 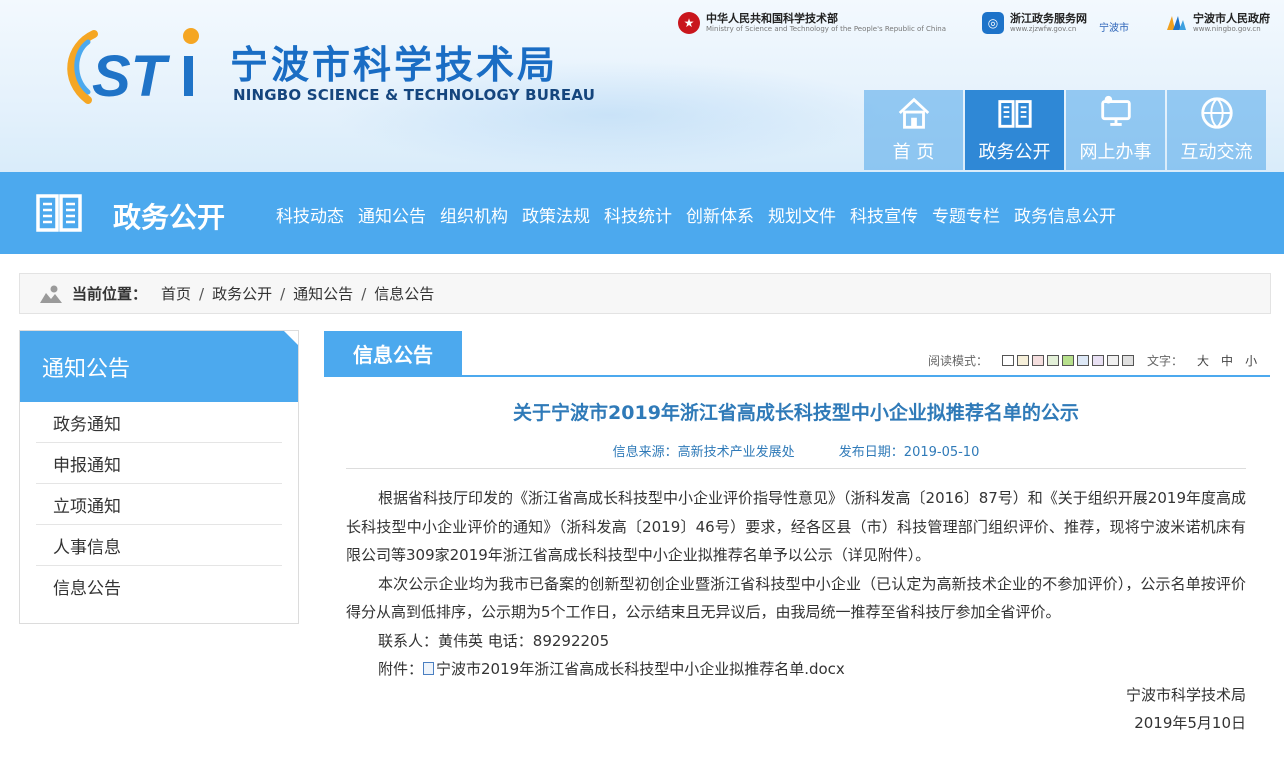 I want to click on menu-planning-docs: 规划文件, so click(x=802, y=214).